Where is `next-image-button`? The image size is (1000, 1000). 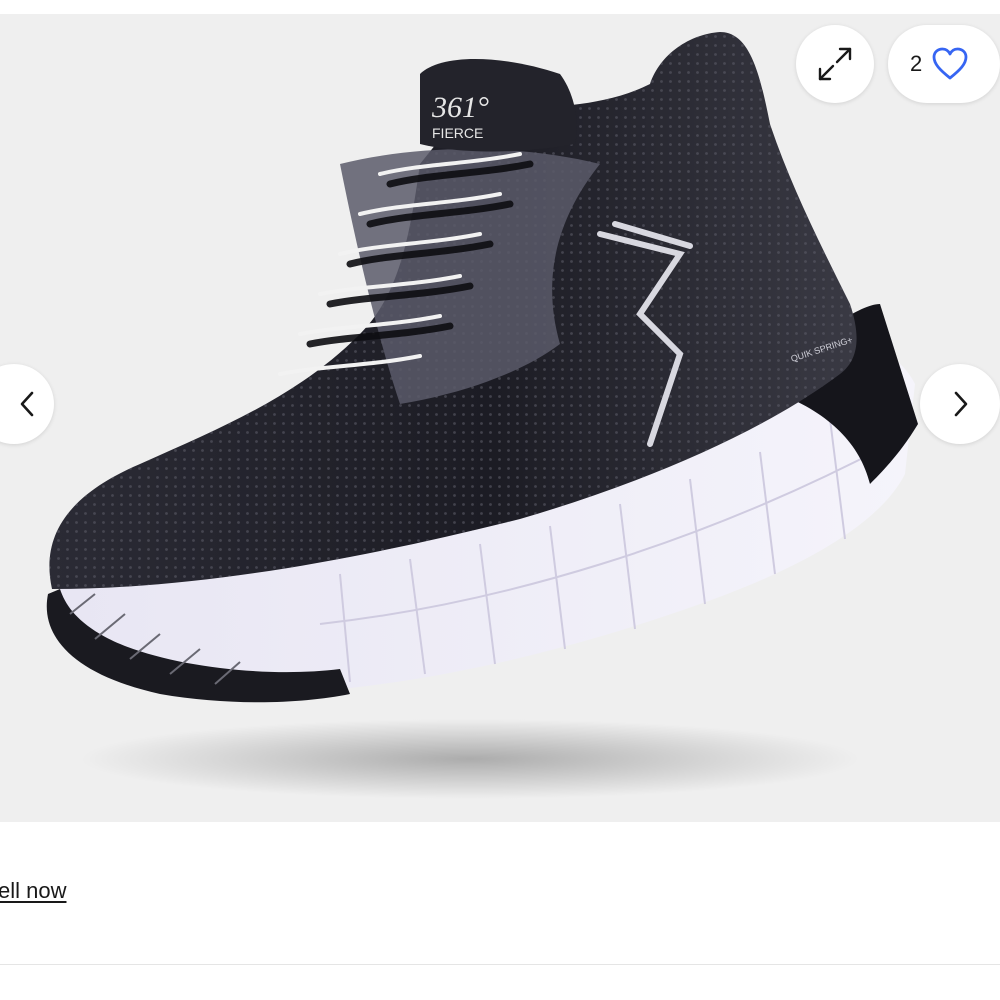 next-image-button is located at coordinates (960, 404).